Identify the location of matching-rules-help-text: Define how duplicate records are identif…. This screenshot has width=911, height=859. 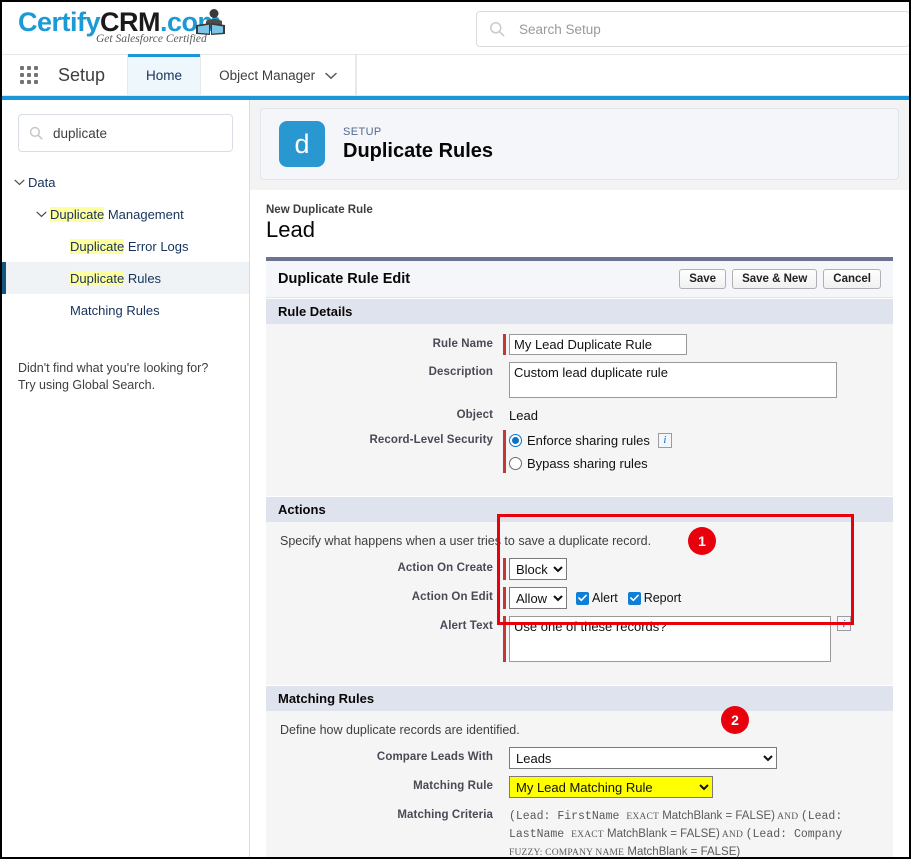
(400, 730).